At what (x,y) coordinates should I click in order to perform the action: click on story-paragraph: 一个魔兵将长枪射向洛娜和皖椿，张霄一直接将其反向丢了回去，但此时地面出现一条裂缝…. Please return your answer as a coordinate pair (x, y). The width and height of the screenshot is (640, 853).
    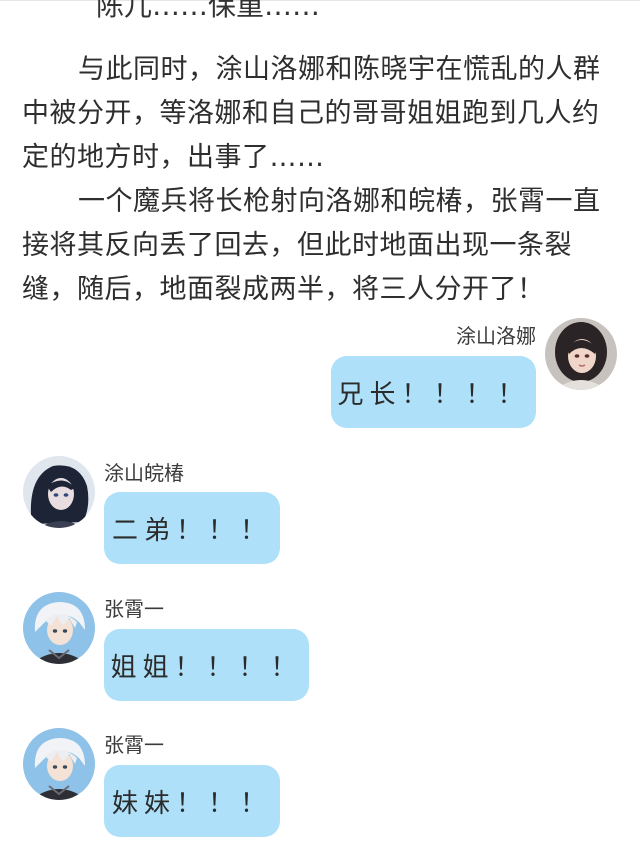
    Looking at the image, I should click on (311, 245).